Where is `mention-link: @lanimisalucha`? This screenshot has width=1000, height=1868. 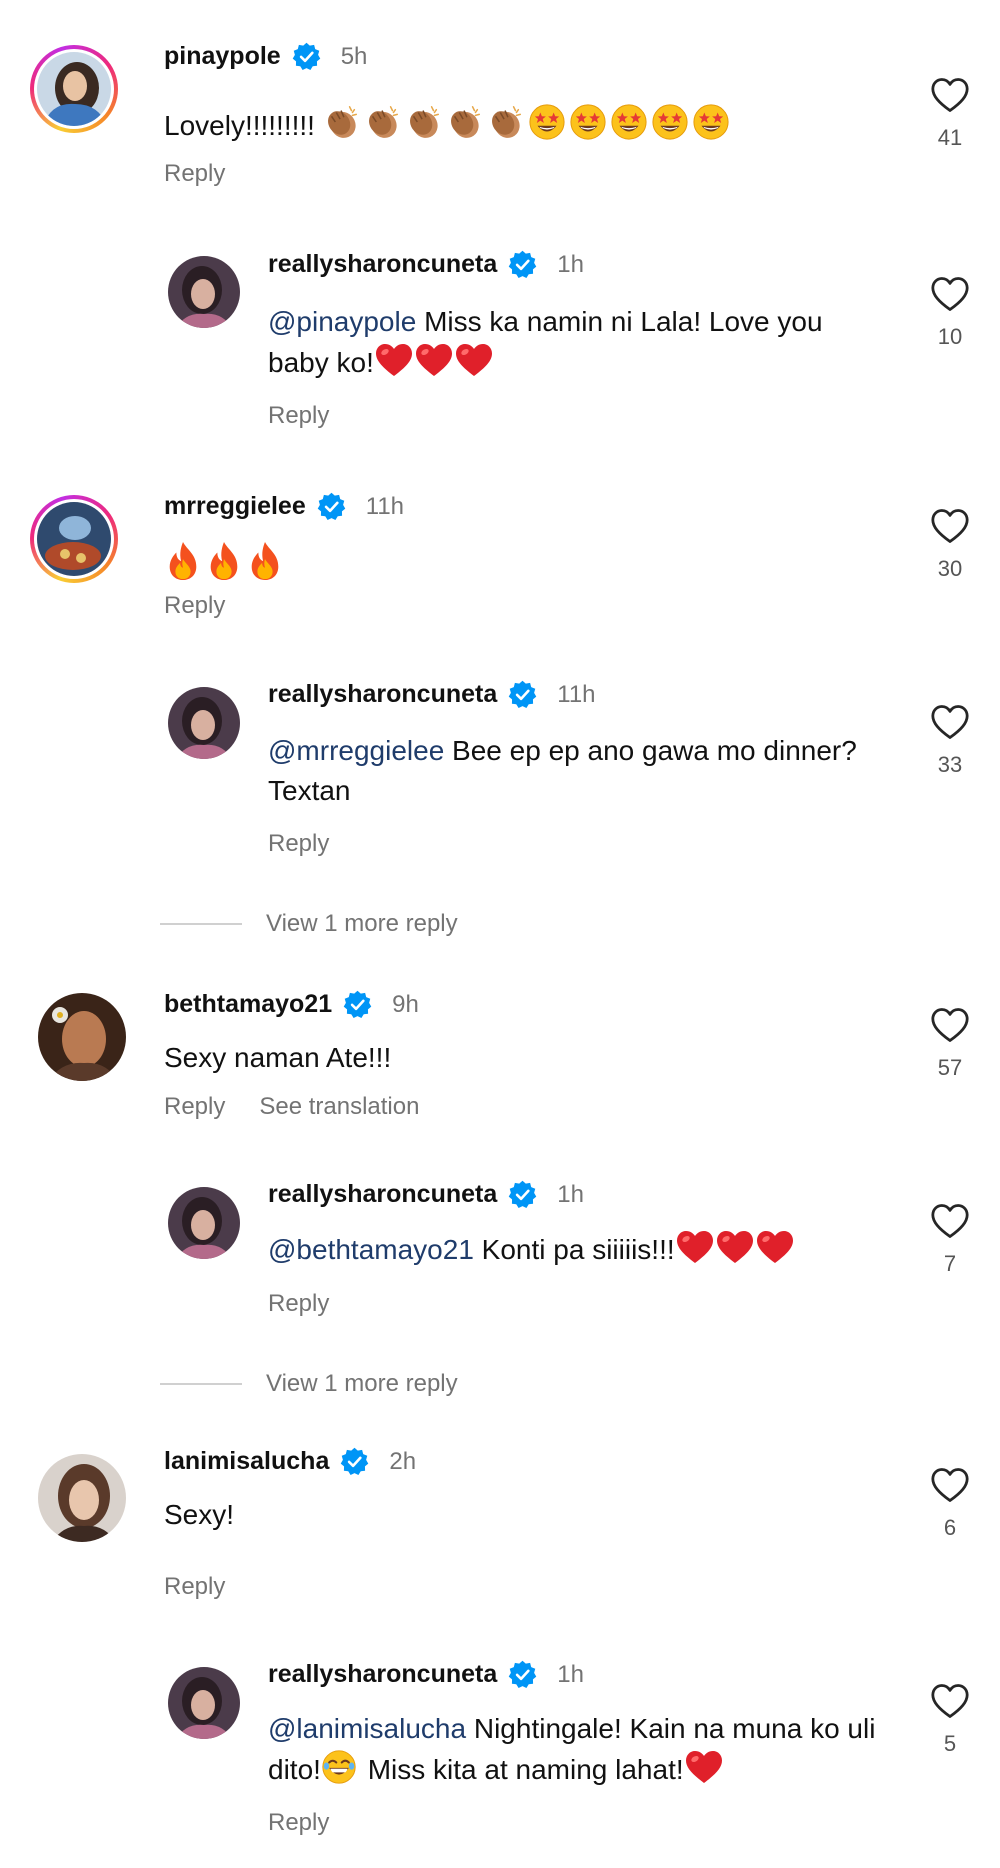 mention-link: @lanimisalucha is located at coordinates (367, 1728).